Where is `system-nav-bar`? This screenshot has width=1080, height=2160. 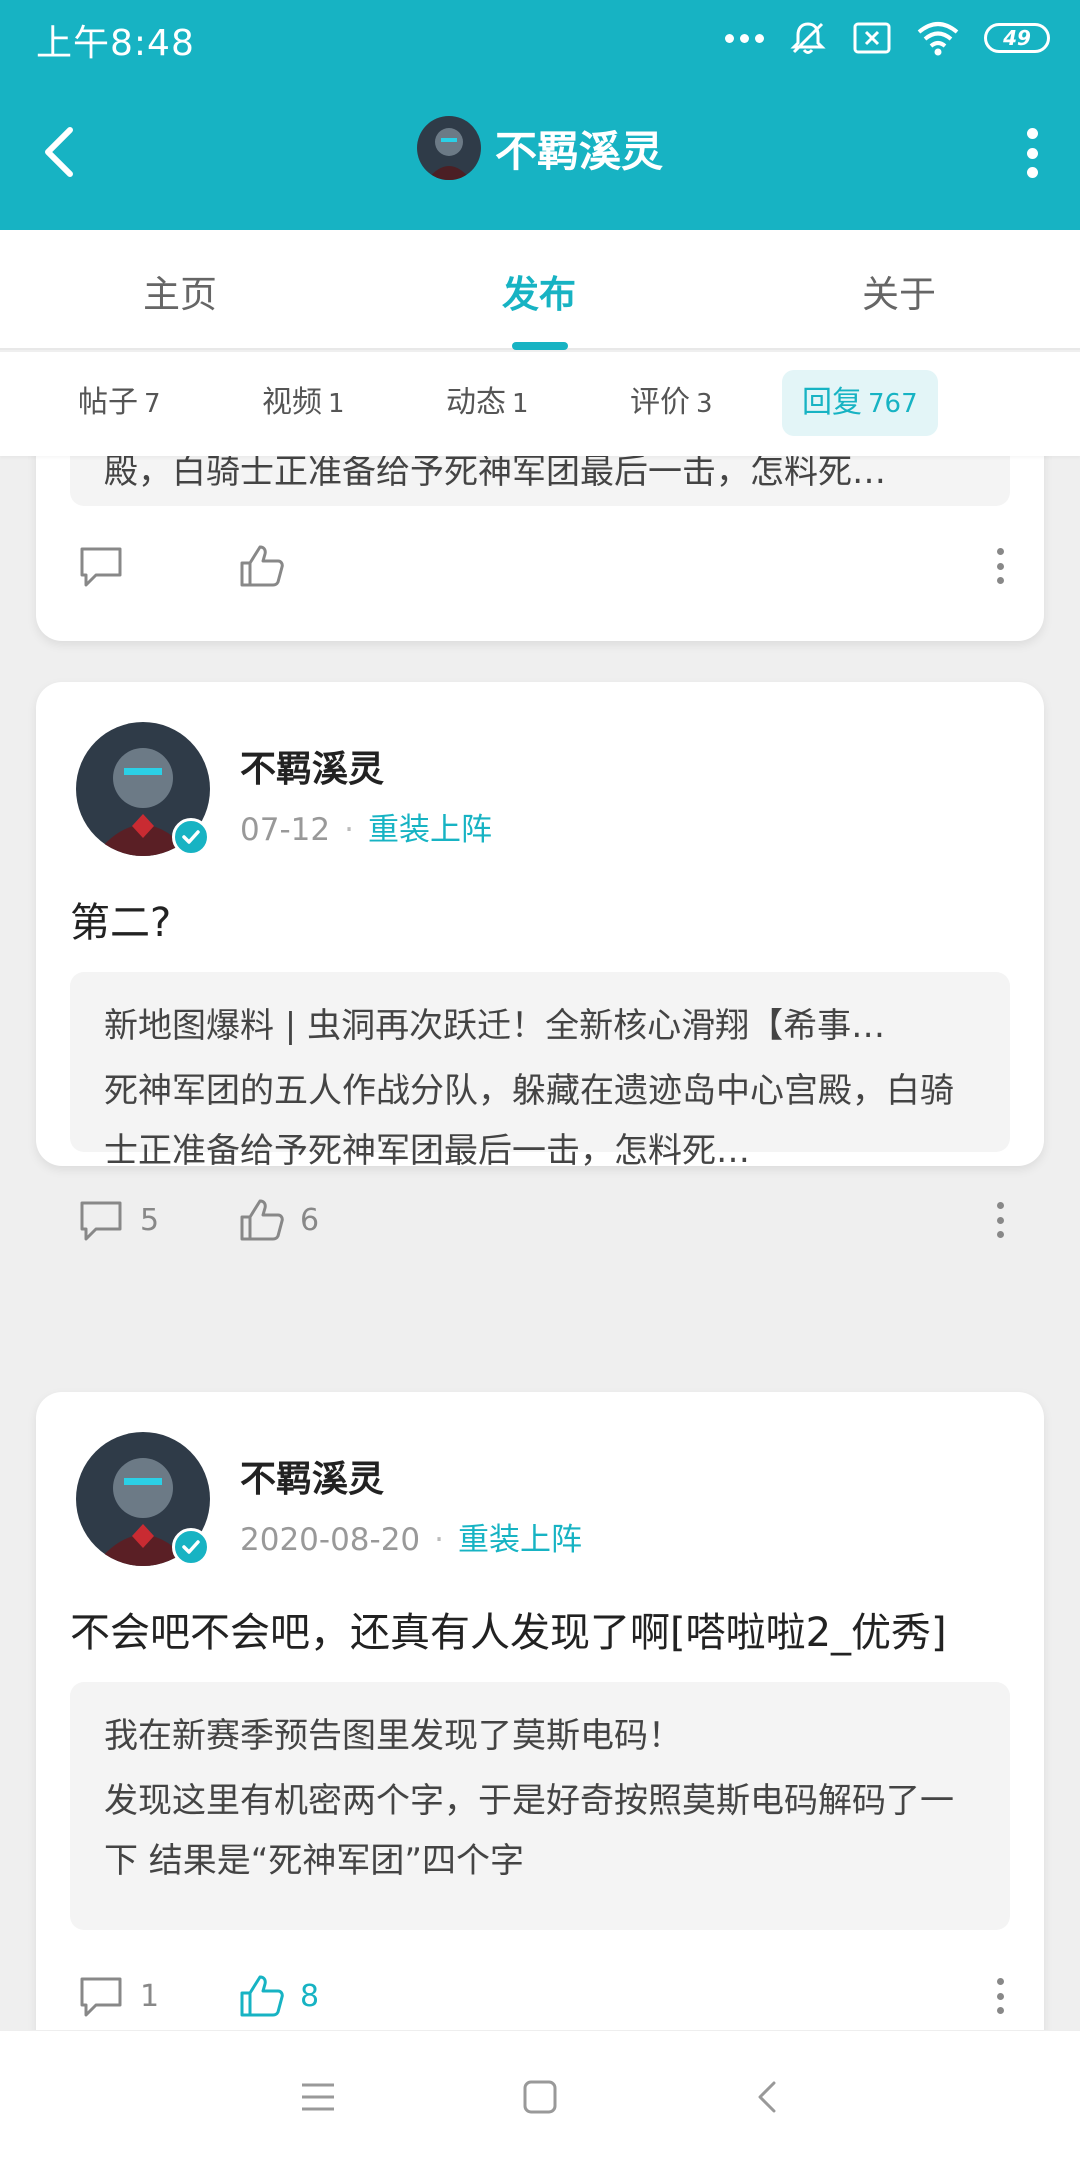
system-nav-bar is located at coordinates (540, 2095).